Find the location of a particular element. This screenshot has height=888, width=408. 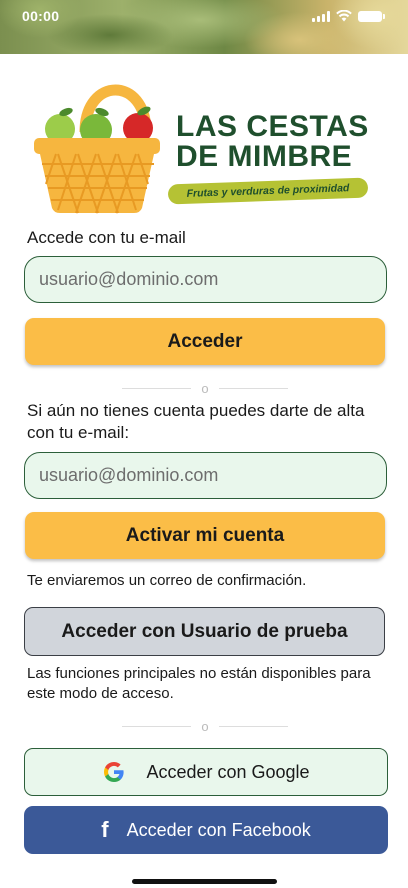

facebook-login-button: f Acceder con Facebook is located at coordinates (206, 830).